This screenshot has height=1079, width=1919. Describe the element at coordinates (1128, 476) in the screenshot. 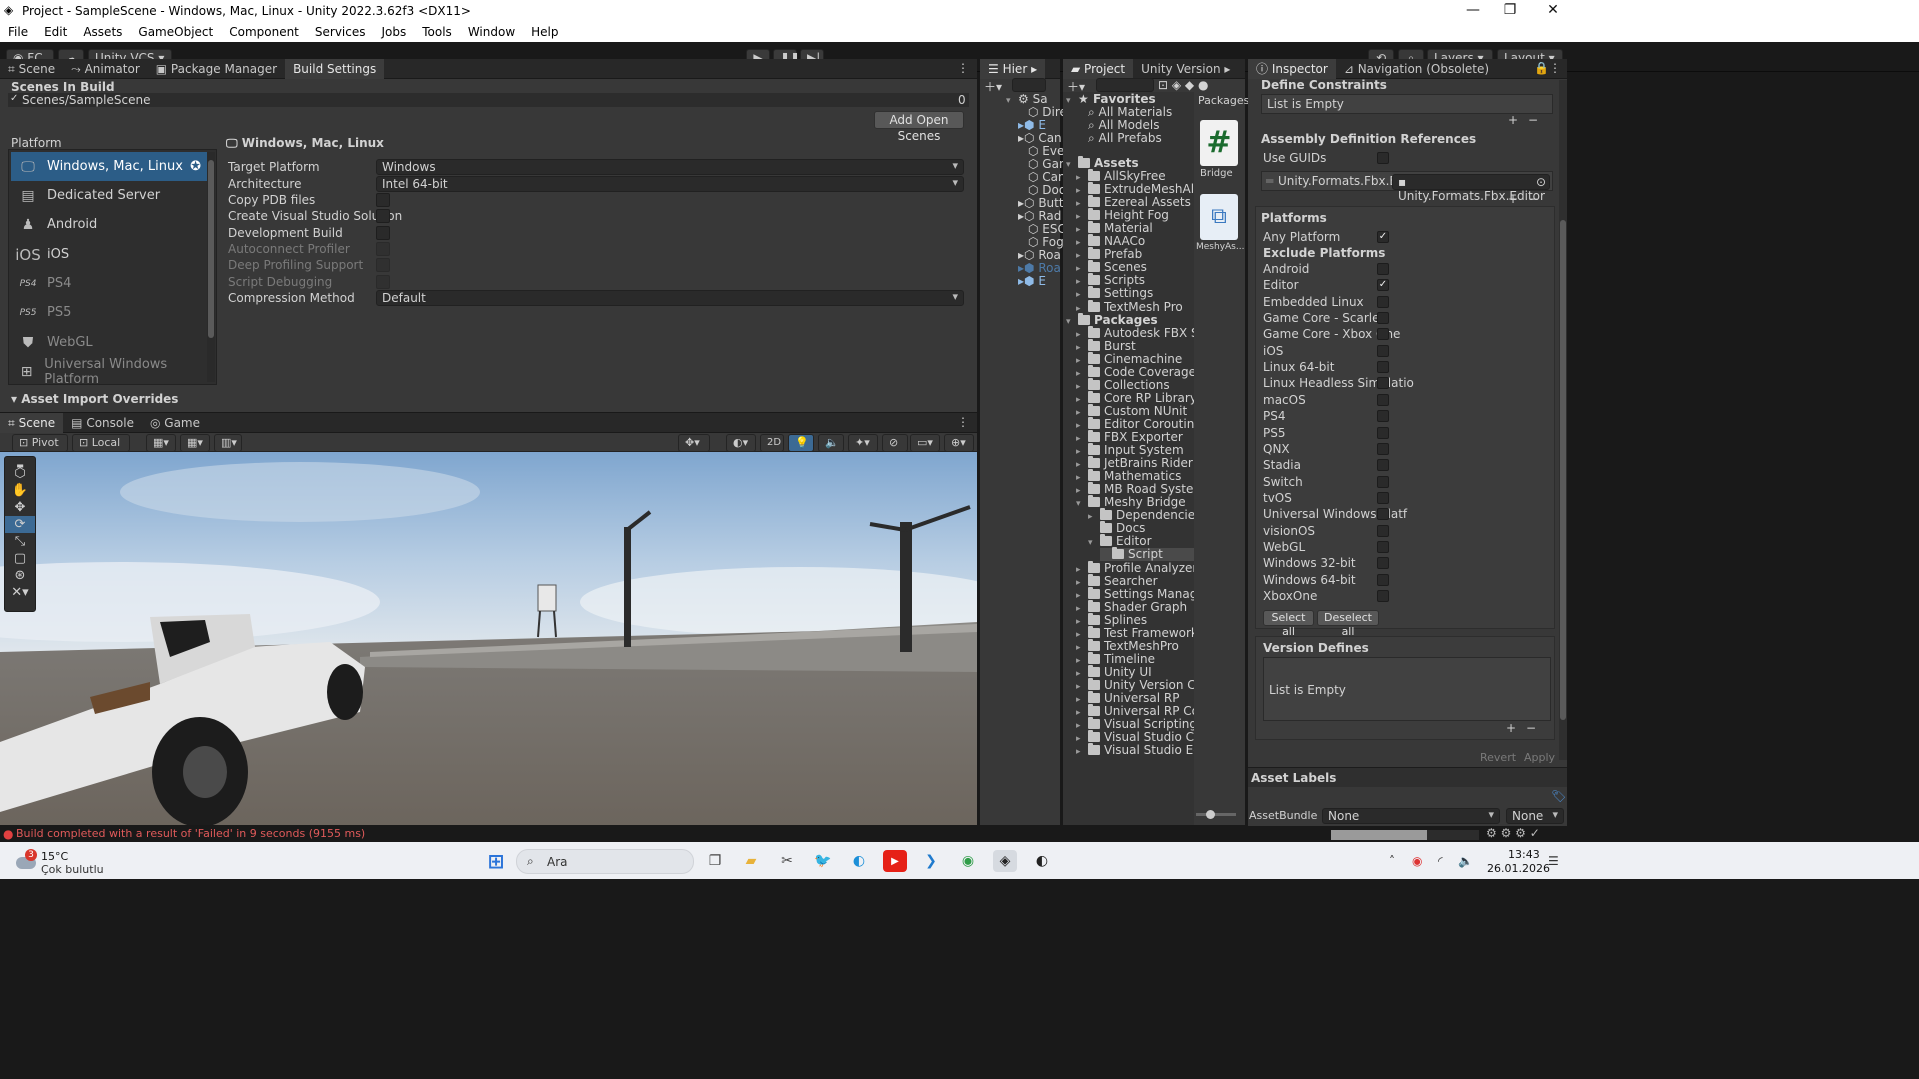

I see `folder-item: ▸ Mathematics` at that location.